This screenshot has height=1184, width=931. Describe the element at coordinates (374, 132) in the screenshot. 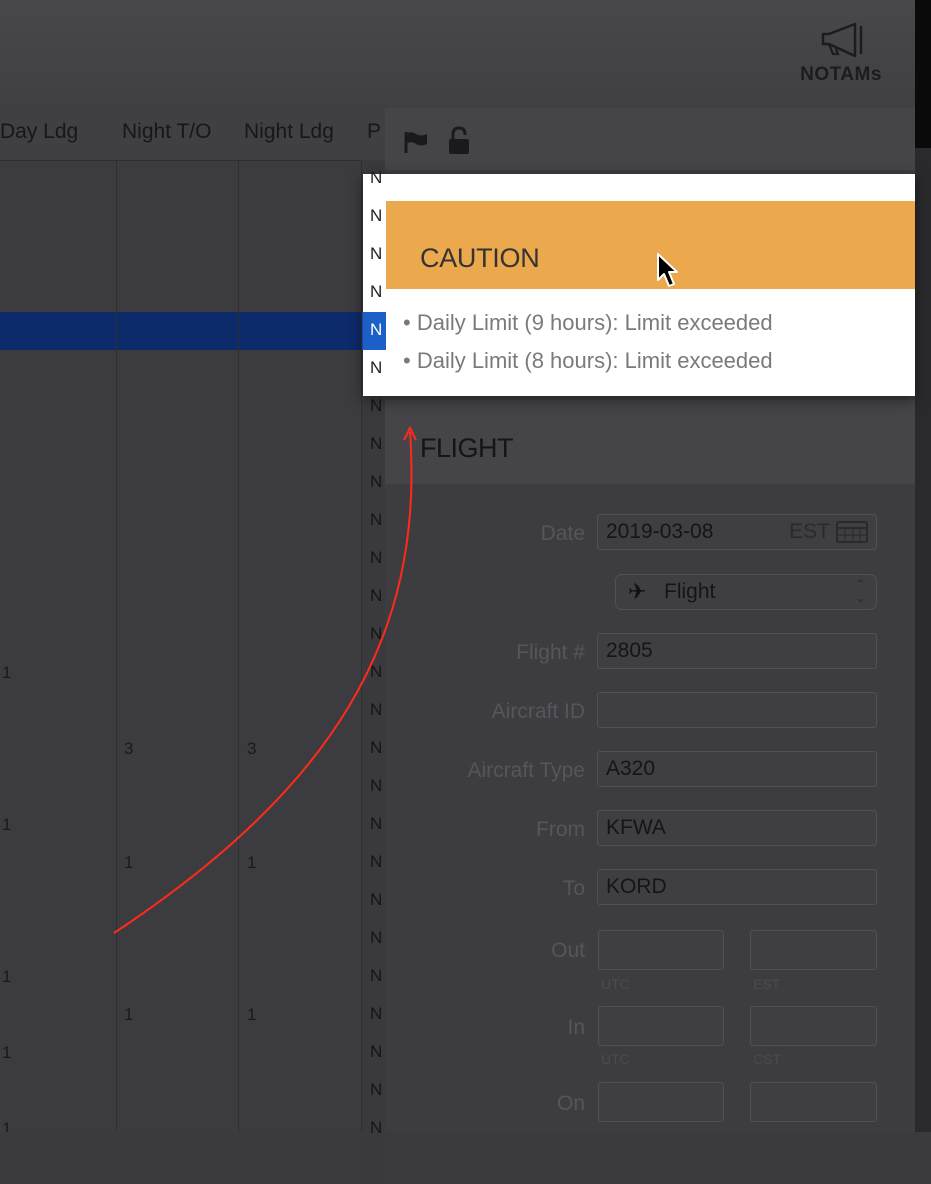

I see `column-header-p: P` at that location.